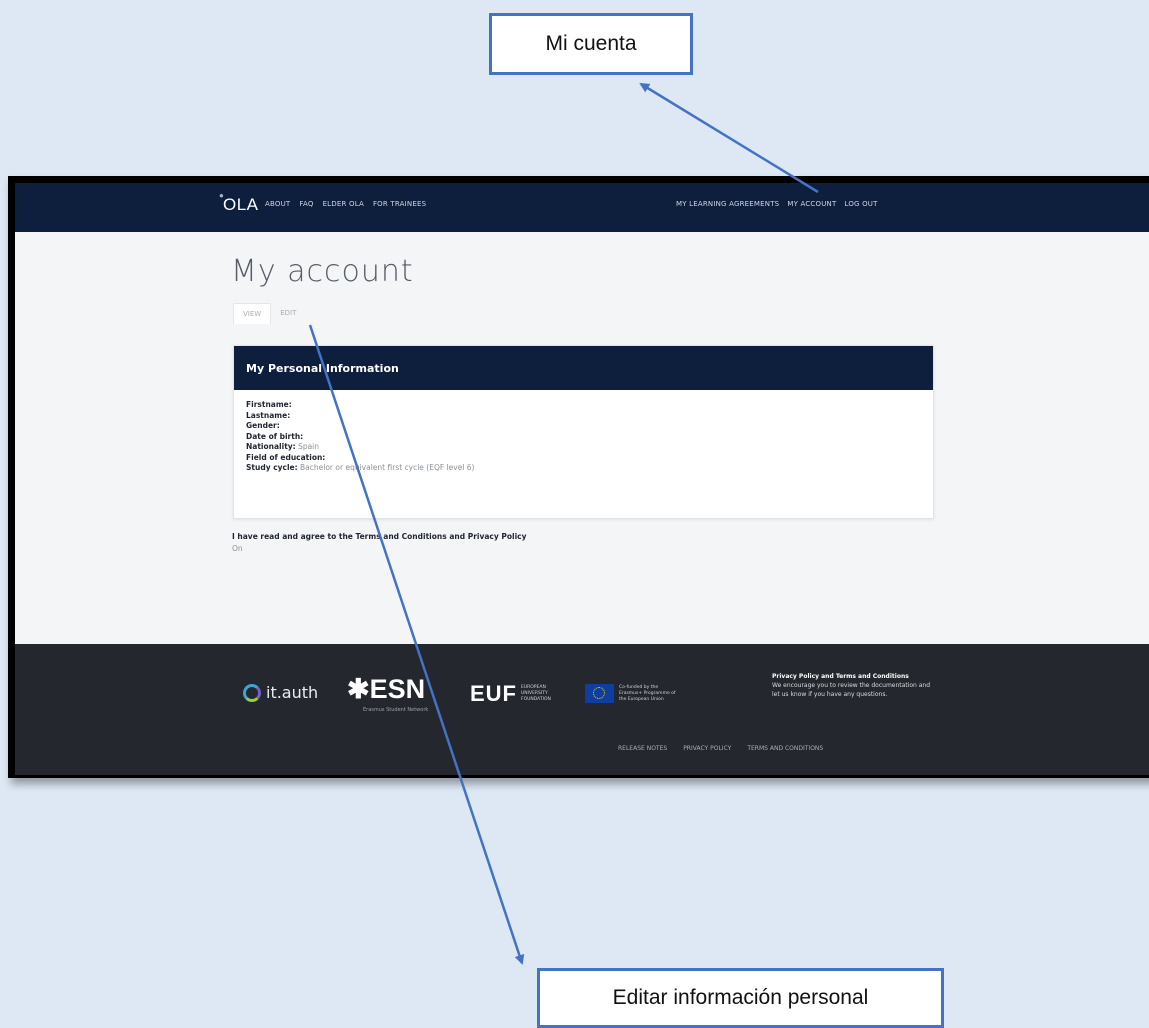 The width and height of the screenshot is (1149, 1028). What do you see at coordinates (729, 138) in the screenshot?
I see `arrow-to-my-account` at bounding box center [729, 138].